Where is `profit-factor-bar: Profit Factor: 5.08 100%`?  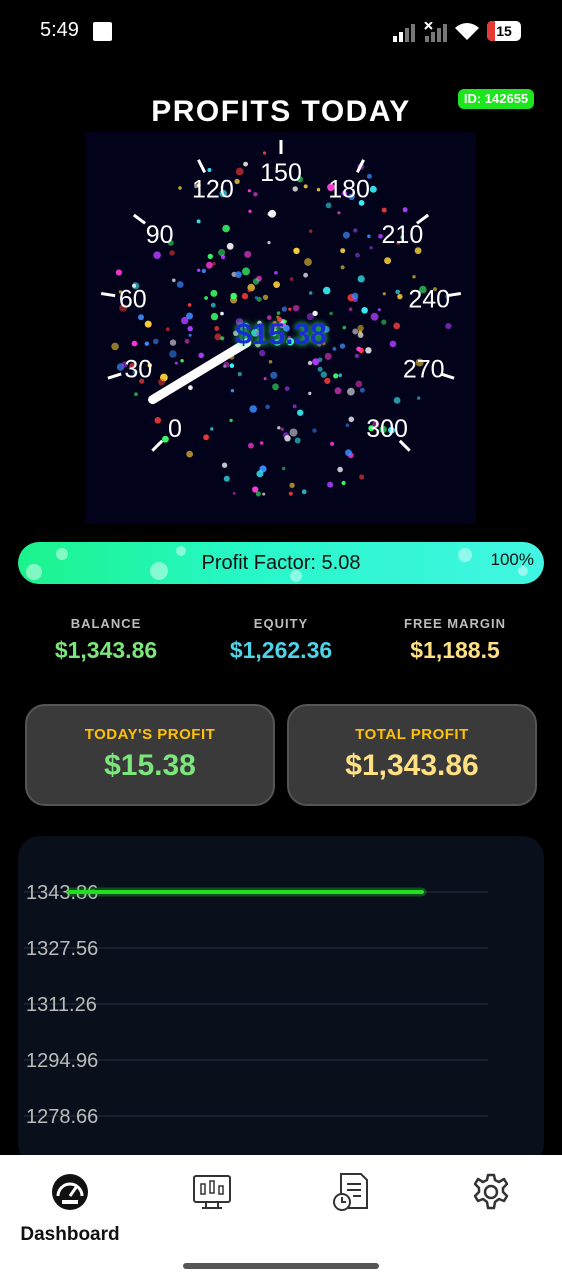 profit-factor-bar: Profit Factor: 5.08 100% is located at coordinates (281, 563).